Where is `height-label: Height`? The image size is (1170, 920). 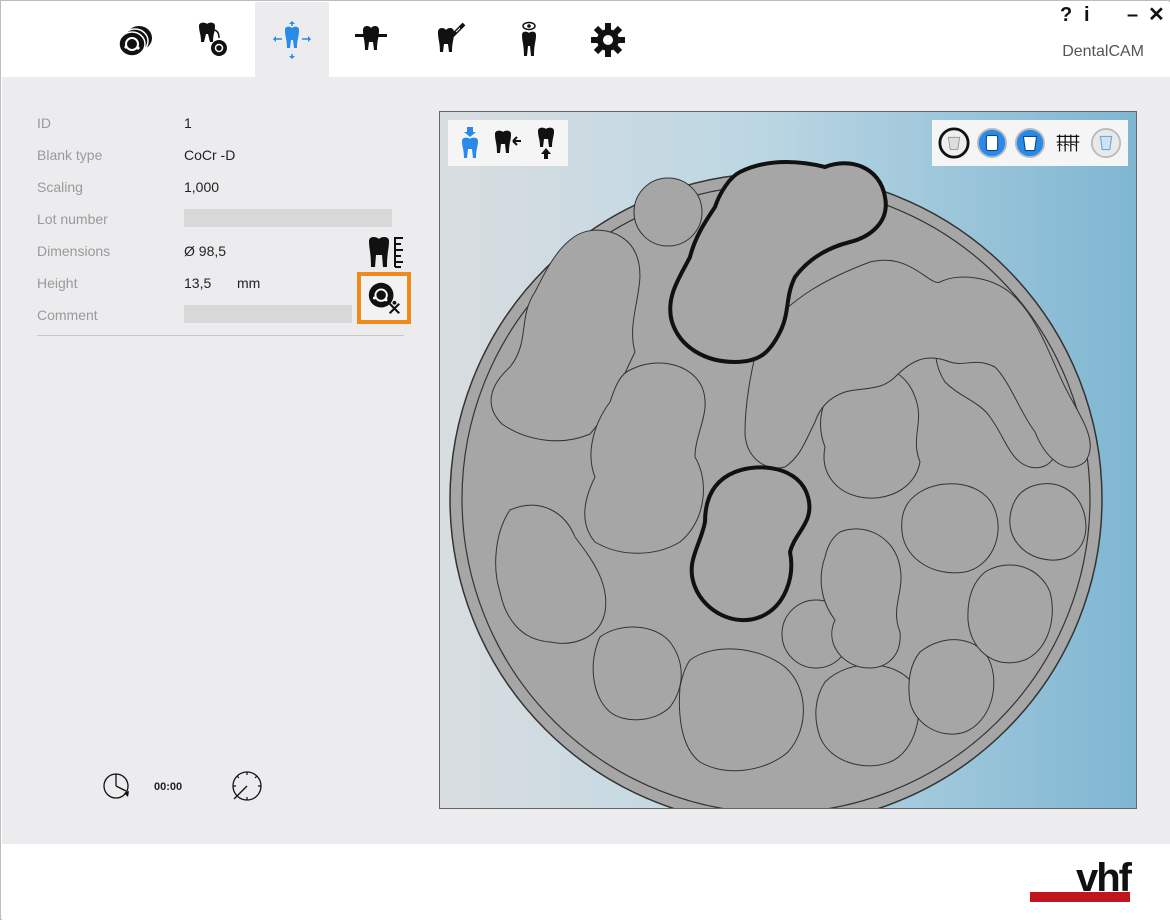 height-label: Height is located at coordinates (57, 283).